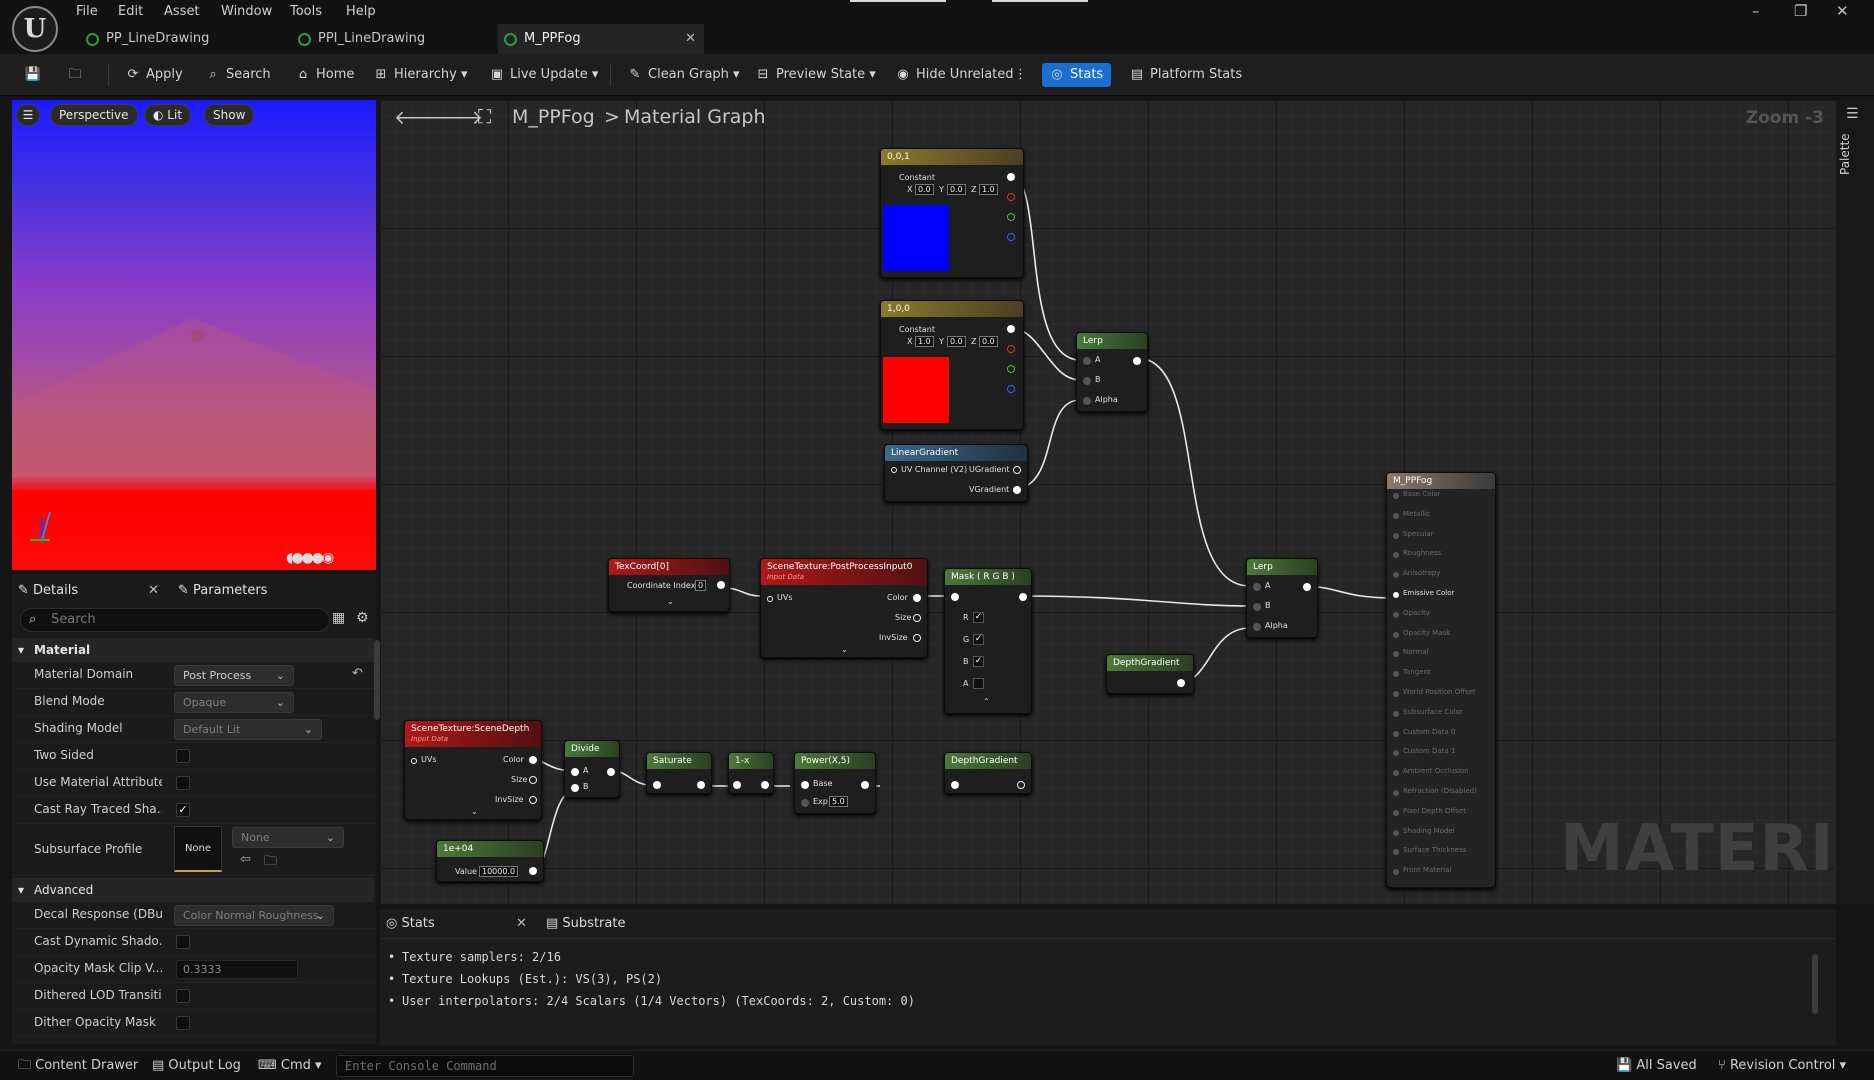 Image resolution: width=1874 pixels, height=1080 pixels. Describe the element at coordinates (952, 365) in the screenshot. I see `node-constant-red: 1,0,0 Constant X 1.0 Y 0.0 Z 0.0` at that location.